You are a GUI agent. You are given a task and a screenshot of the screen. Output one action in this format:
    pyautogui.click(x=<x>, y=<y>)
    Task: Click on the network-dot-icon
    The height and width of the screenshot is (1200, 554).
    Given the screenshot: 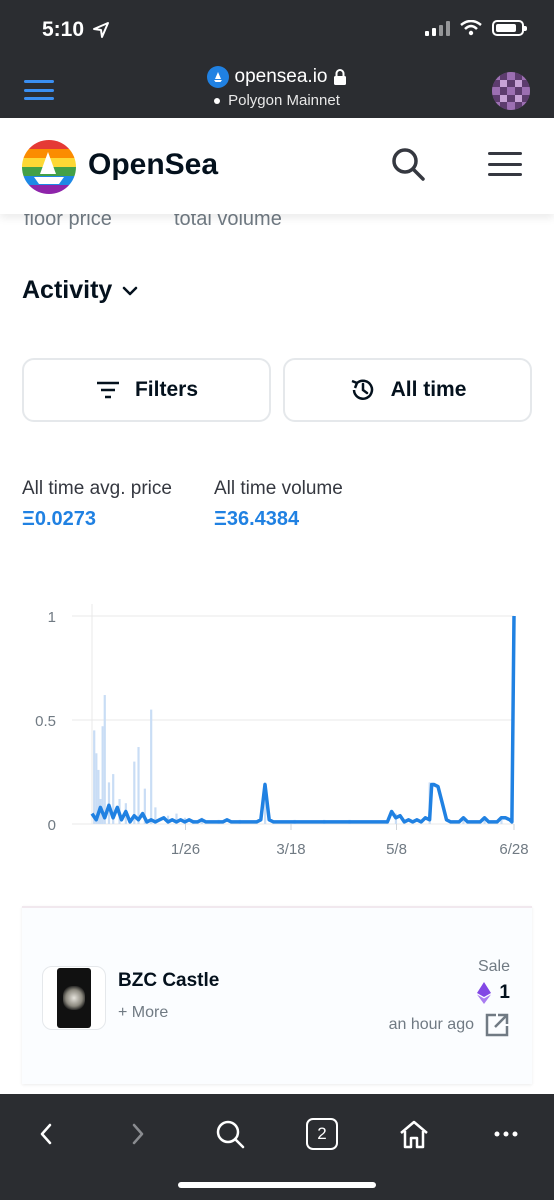 What is the action you would take?
    pyautogui.click(x=217, y=100)
    